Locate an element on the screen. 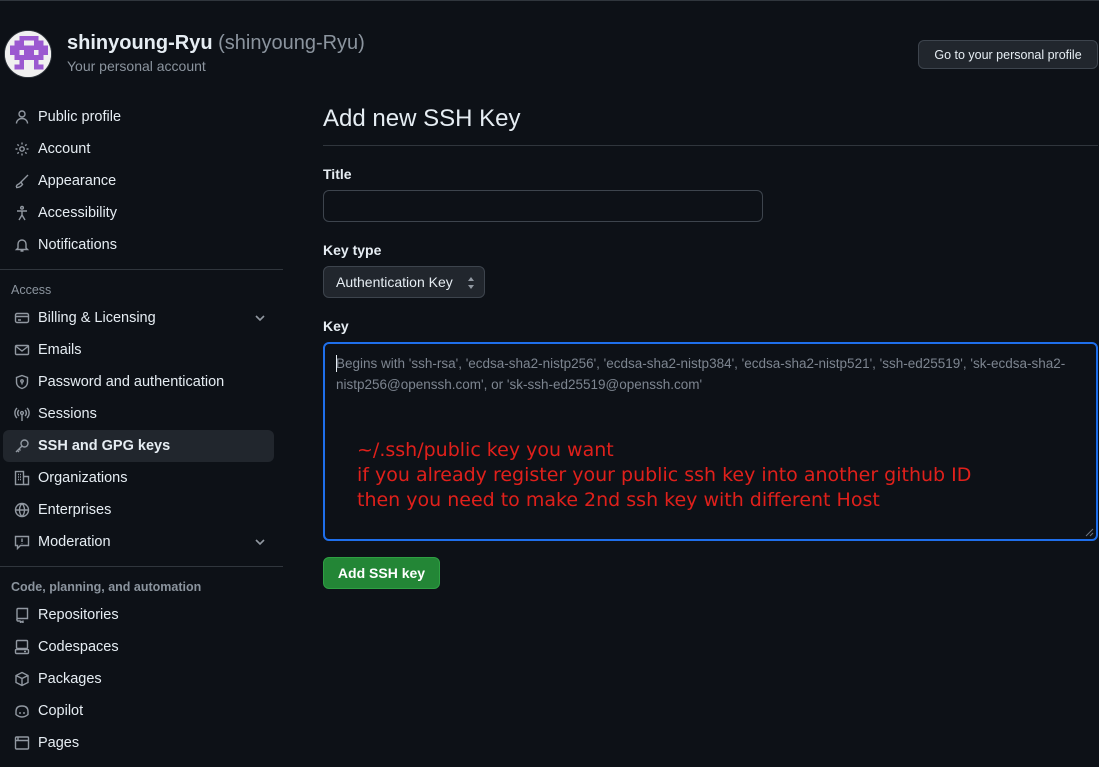  sidebar-group-access: Access is located at coordinates (31, 290).